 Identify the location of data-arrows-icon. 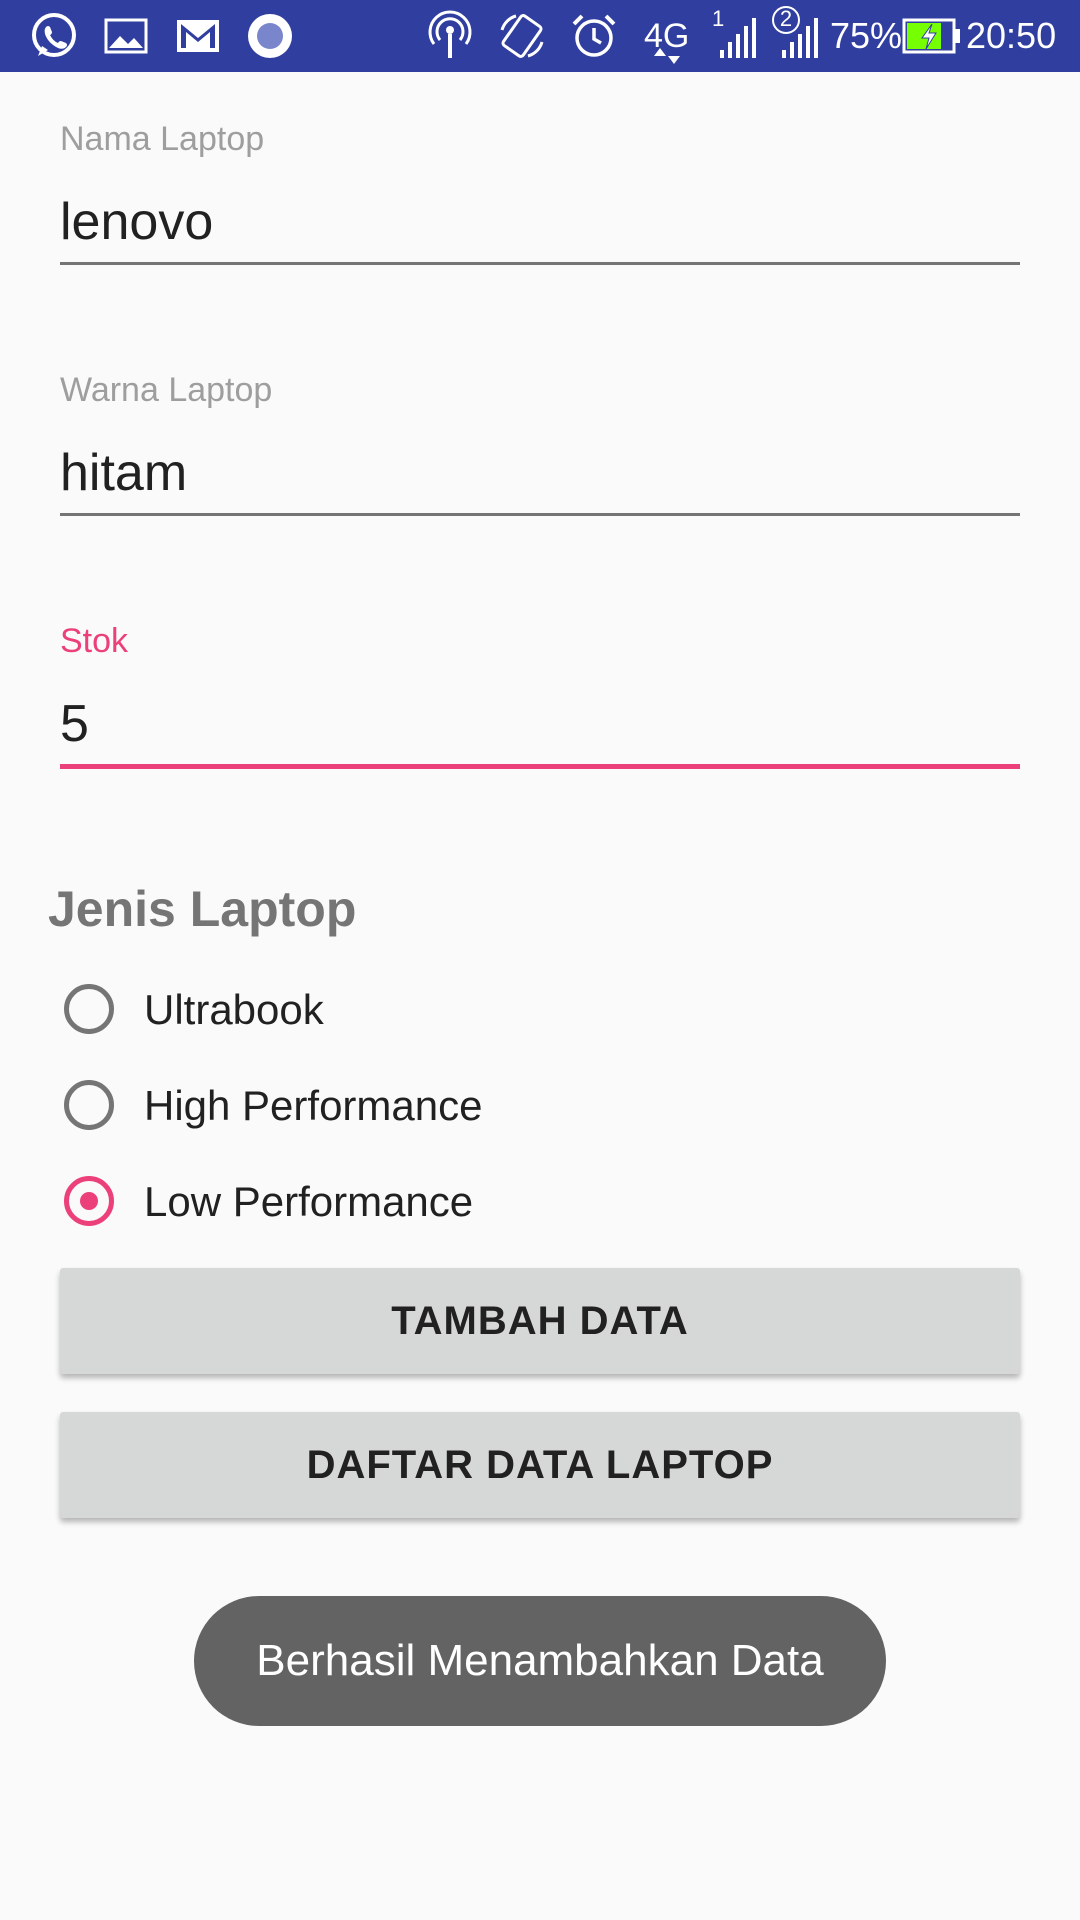
(670, 57).